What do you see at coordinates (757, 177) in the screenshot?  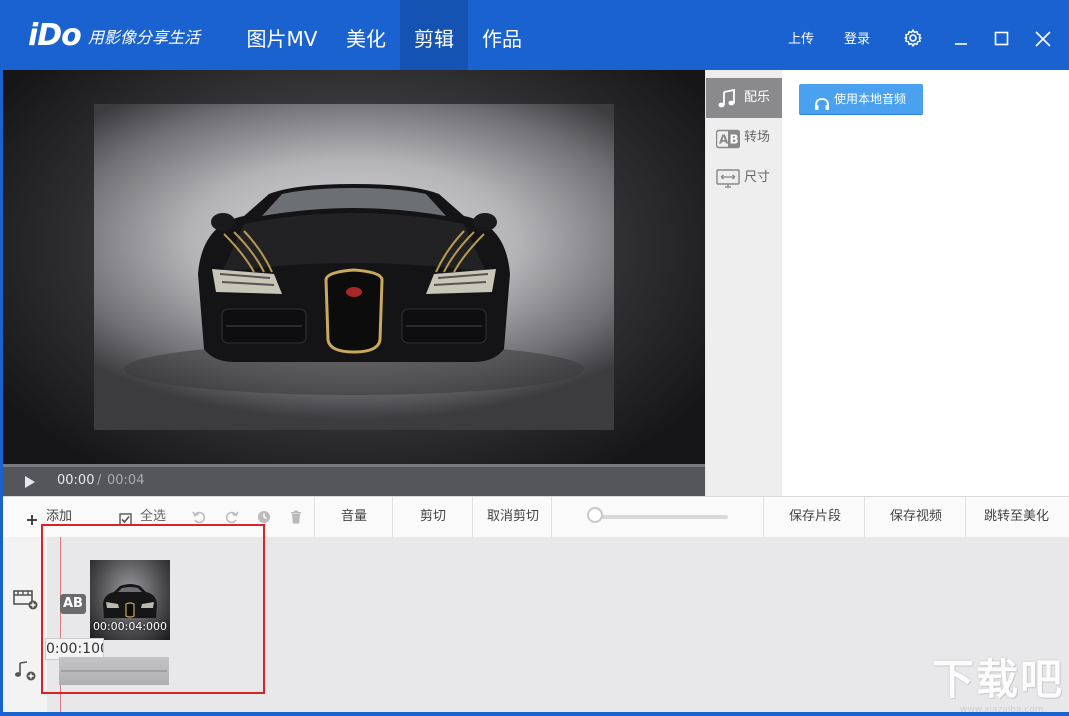 I see `side-tab-size-label: 尺寸` at bounding box center [757, 177].